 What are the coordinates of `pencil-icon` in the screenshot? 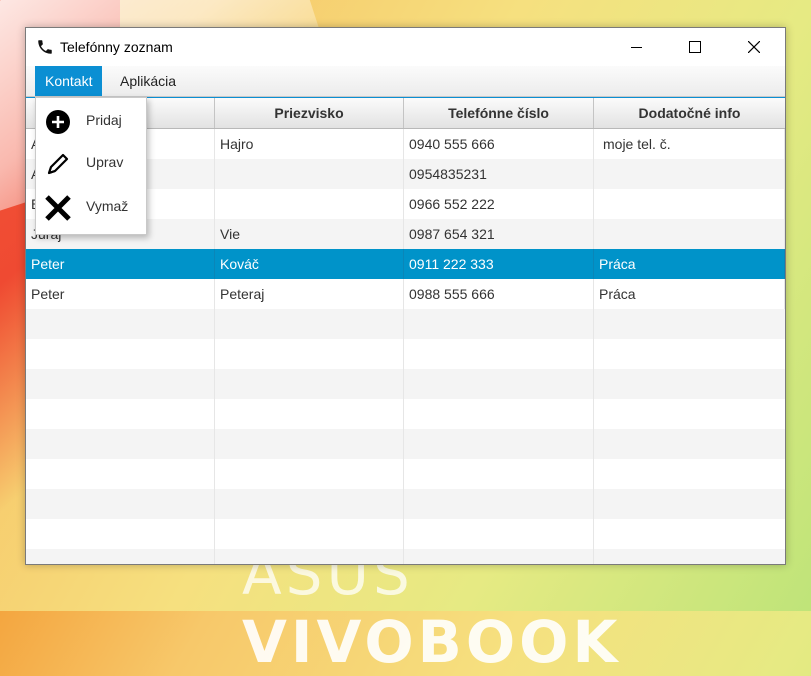 It's located at (58, 164).